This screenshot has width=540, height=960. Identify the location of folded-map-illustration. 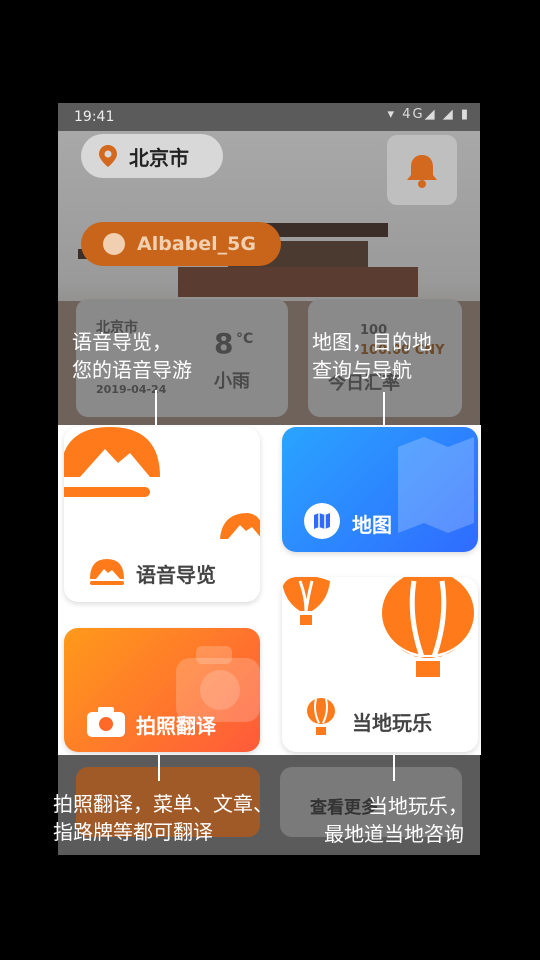
(436, 485).